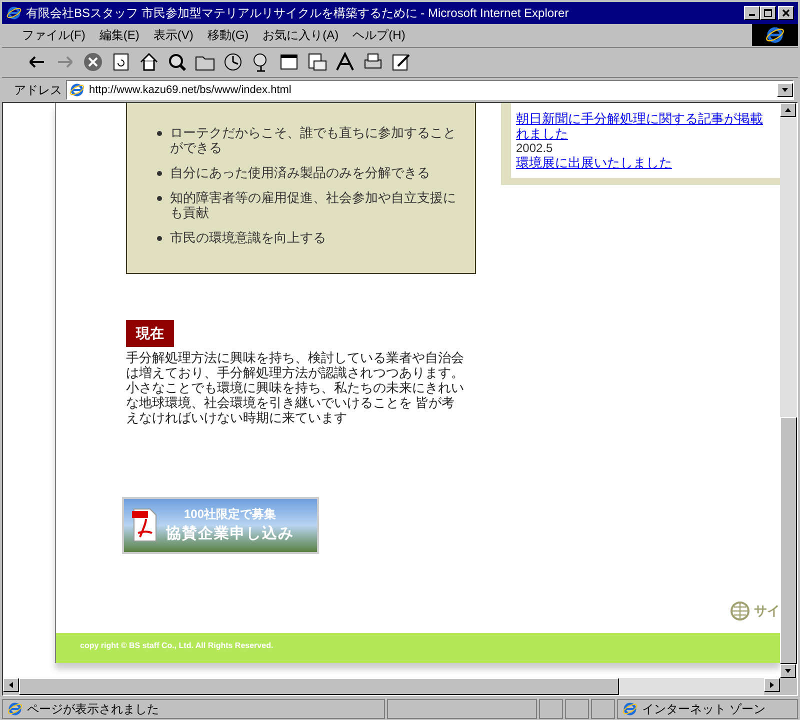 The image size is (800, 720). Describe the element at coordinates (740, 610) in the screenshot. I see `globe-icon` at that location.